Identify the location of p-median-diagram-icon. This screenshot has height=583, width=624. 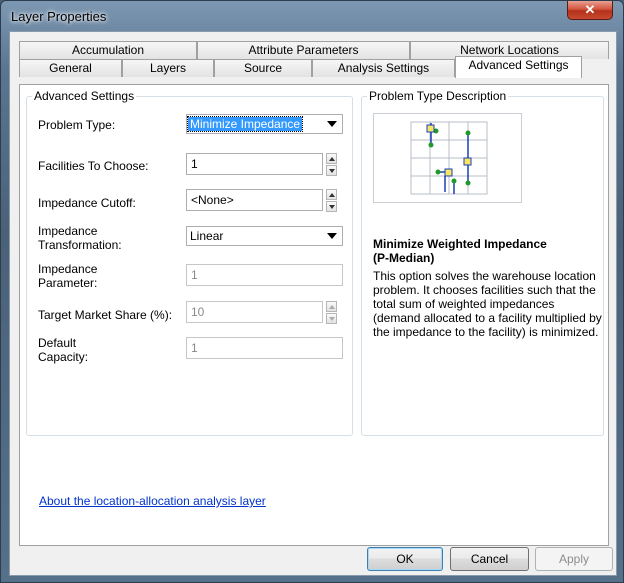
(449, 158).